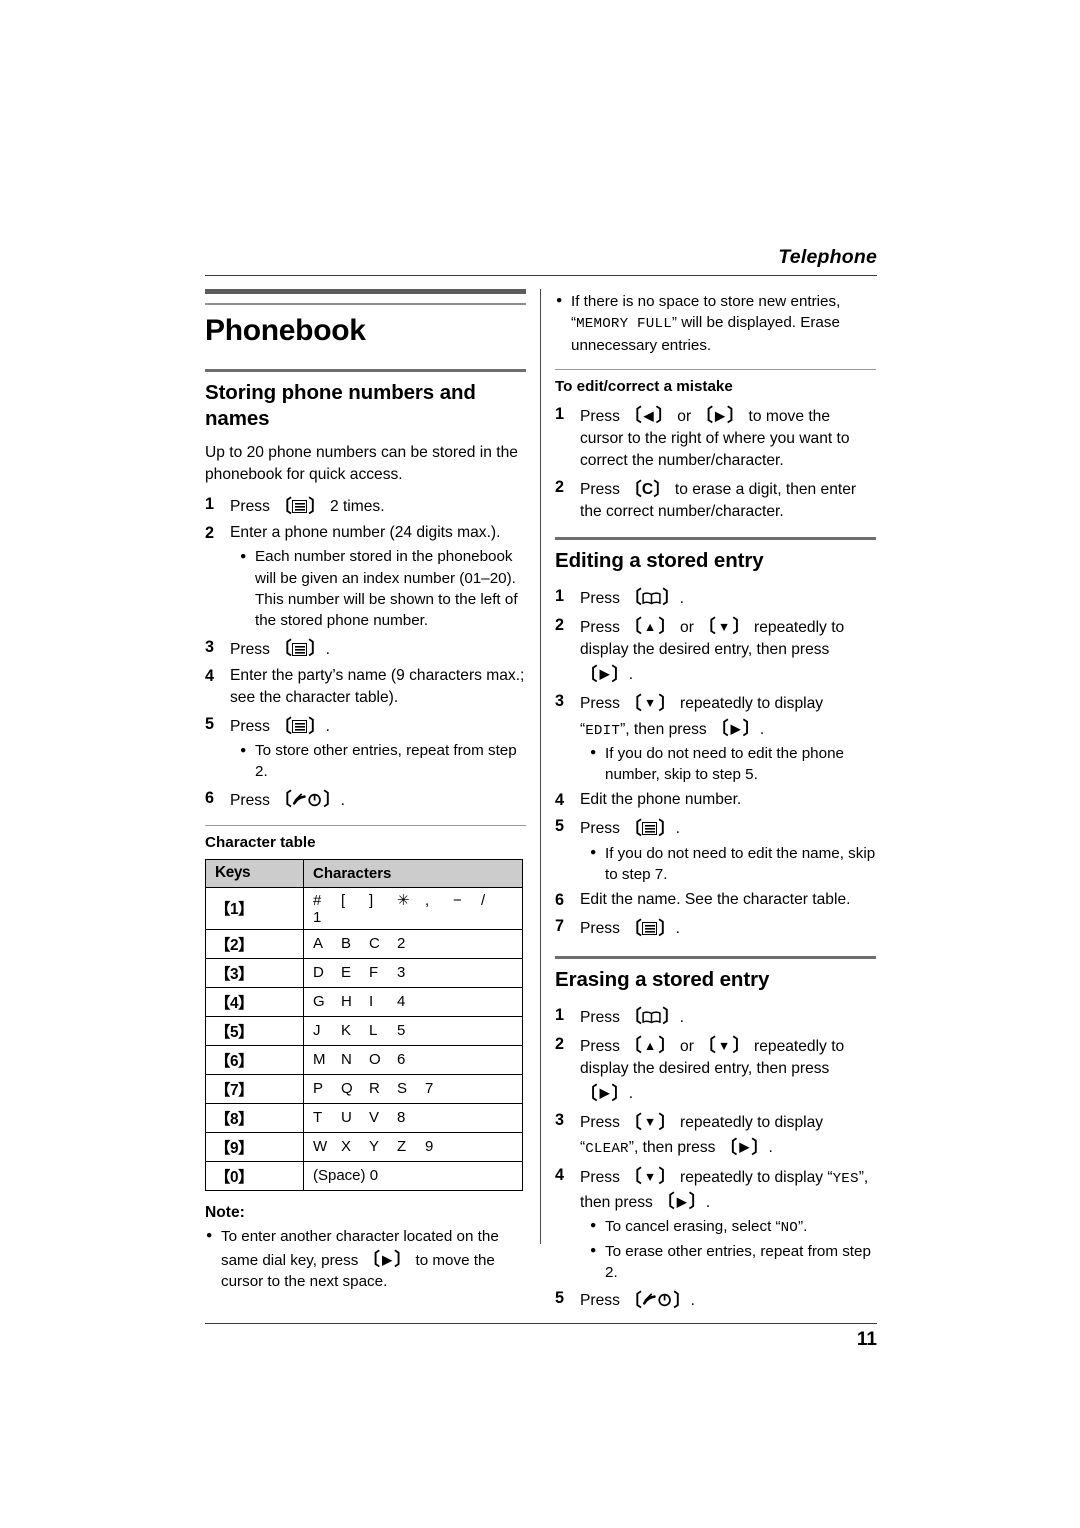 This screenshot has width=1080, height=1528. I want to click on space-zero-label: (Space) 0, so click(346, 1176).